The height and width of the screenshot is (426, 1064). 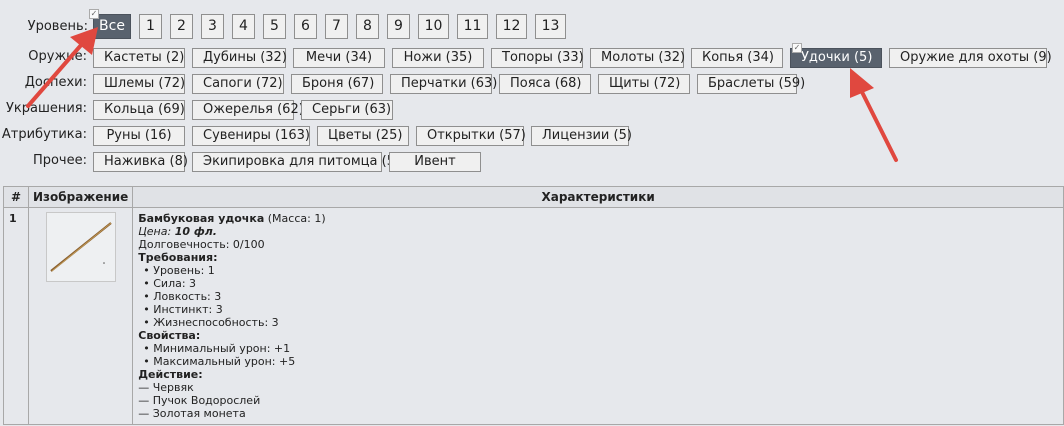 I want to click on item-name: Бамбуковая удочка, so click(x=201, y=218).